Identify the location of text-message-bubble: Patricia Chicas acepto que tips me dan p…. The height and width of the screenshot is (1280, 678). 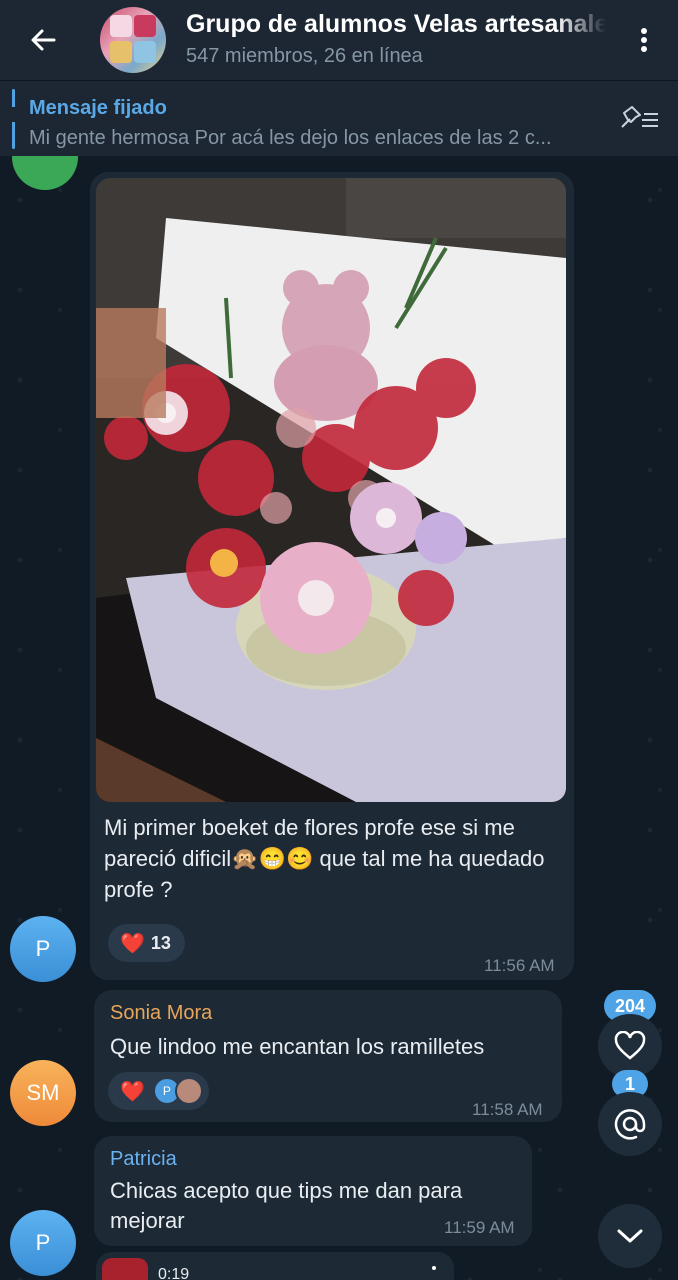
(313, 1191).